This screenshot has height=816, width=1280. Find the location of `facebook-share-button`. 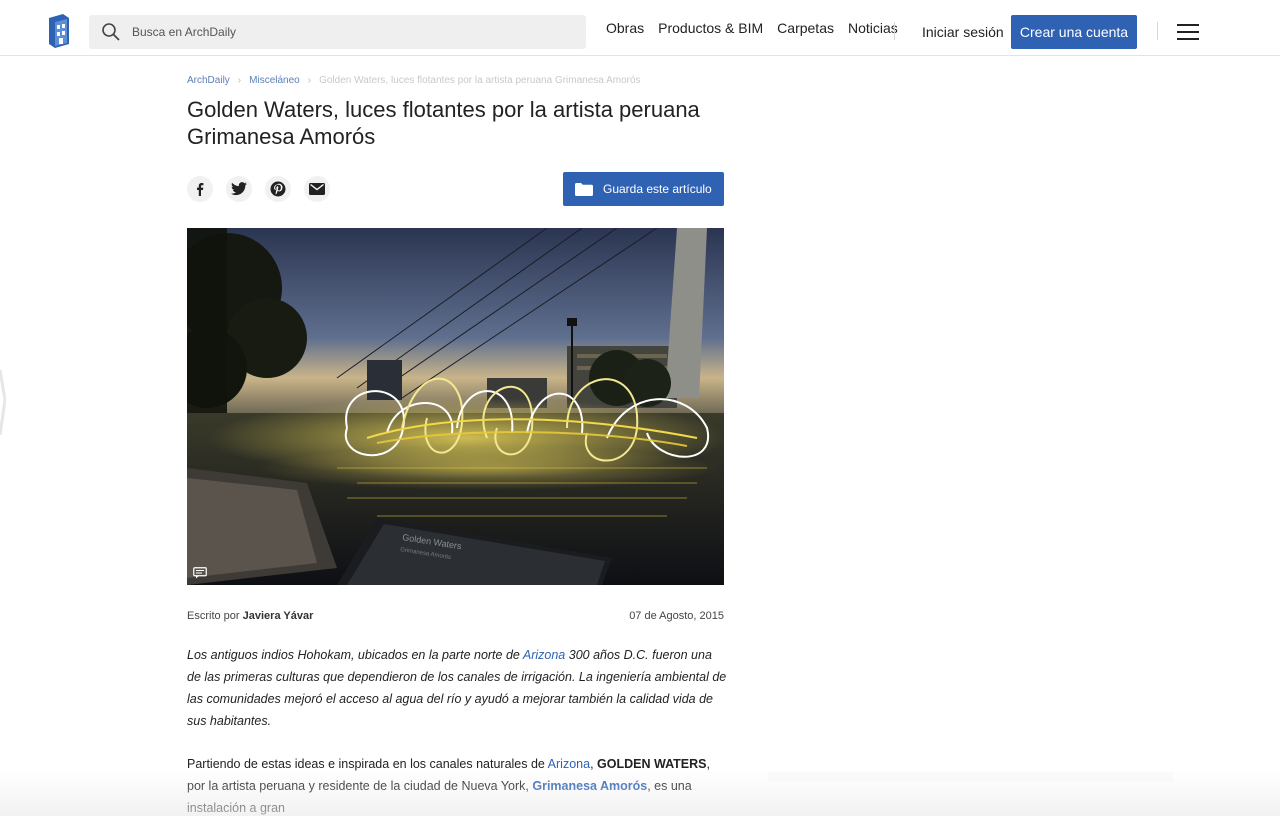

facebook-share-button is located at coordinates (200, 189).